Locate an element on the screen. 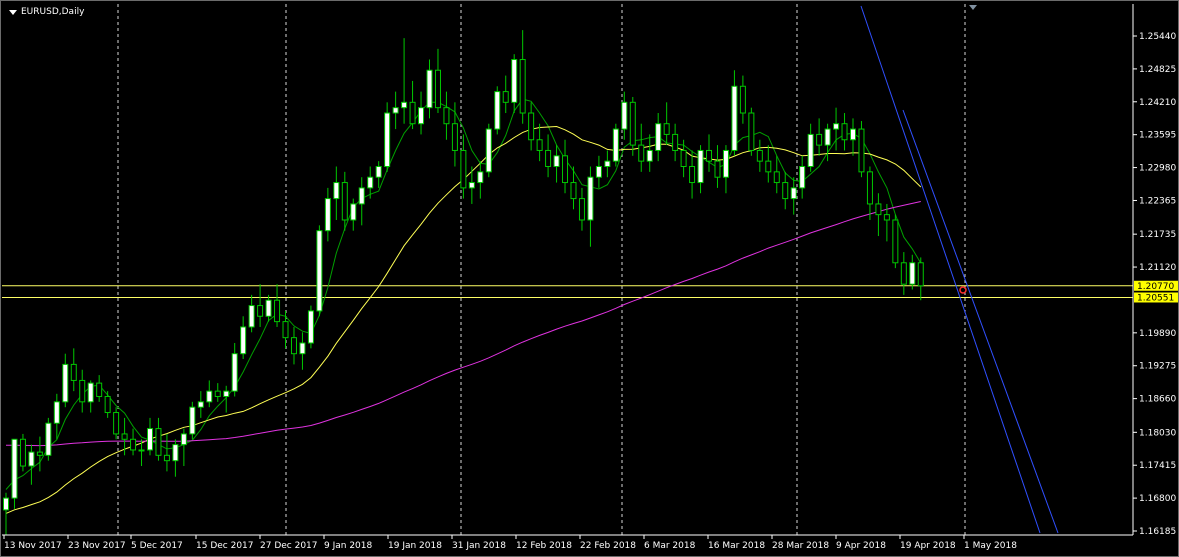 Image resolution: width=1179 pixels, height=557 pixels. time-tick-label: 9 Apr 2018 is located at coordinates (861, 546).